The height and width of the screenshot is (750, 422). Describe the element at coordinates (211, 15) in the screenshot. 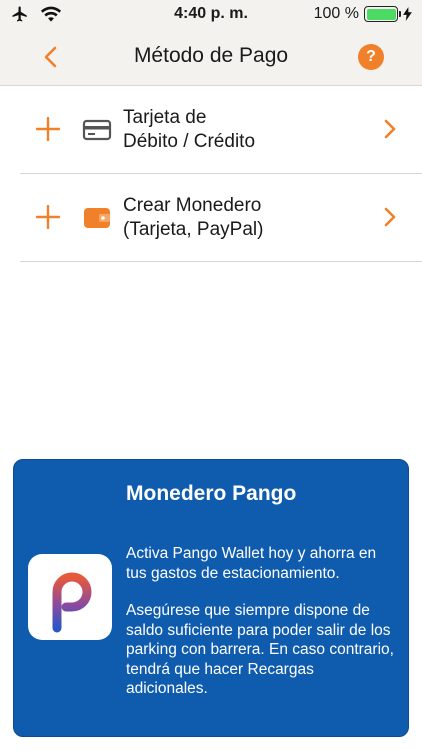

I see `status-bar: 4:40 p. m. 100 %` at that location.